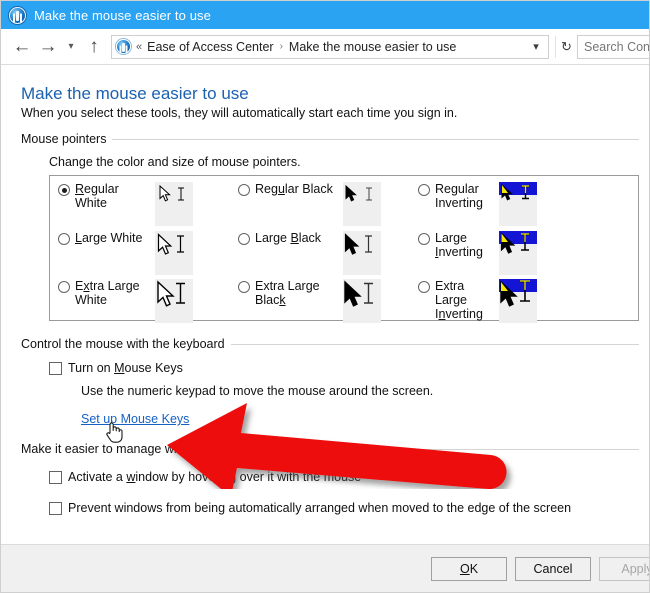  Describe the element at coordinates (362, 252) in the screenshot. I see `pointer-preview-large-black` at that location.